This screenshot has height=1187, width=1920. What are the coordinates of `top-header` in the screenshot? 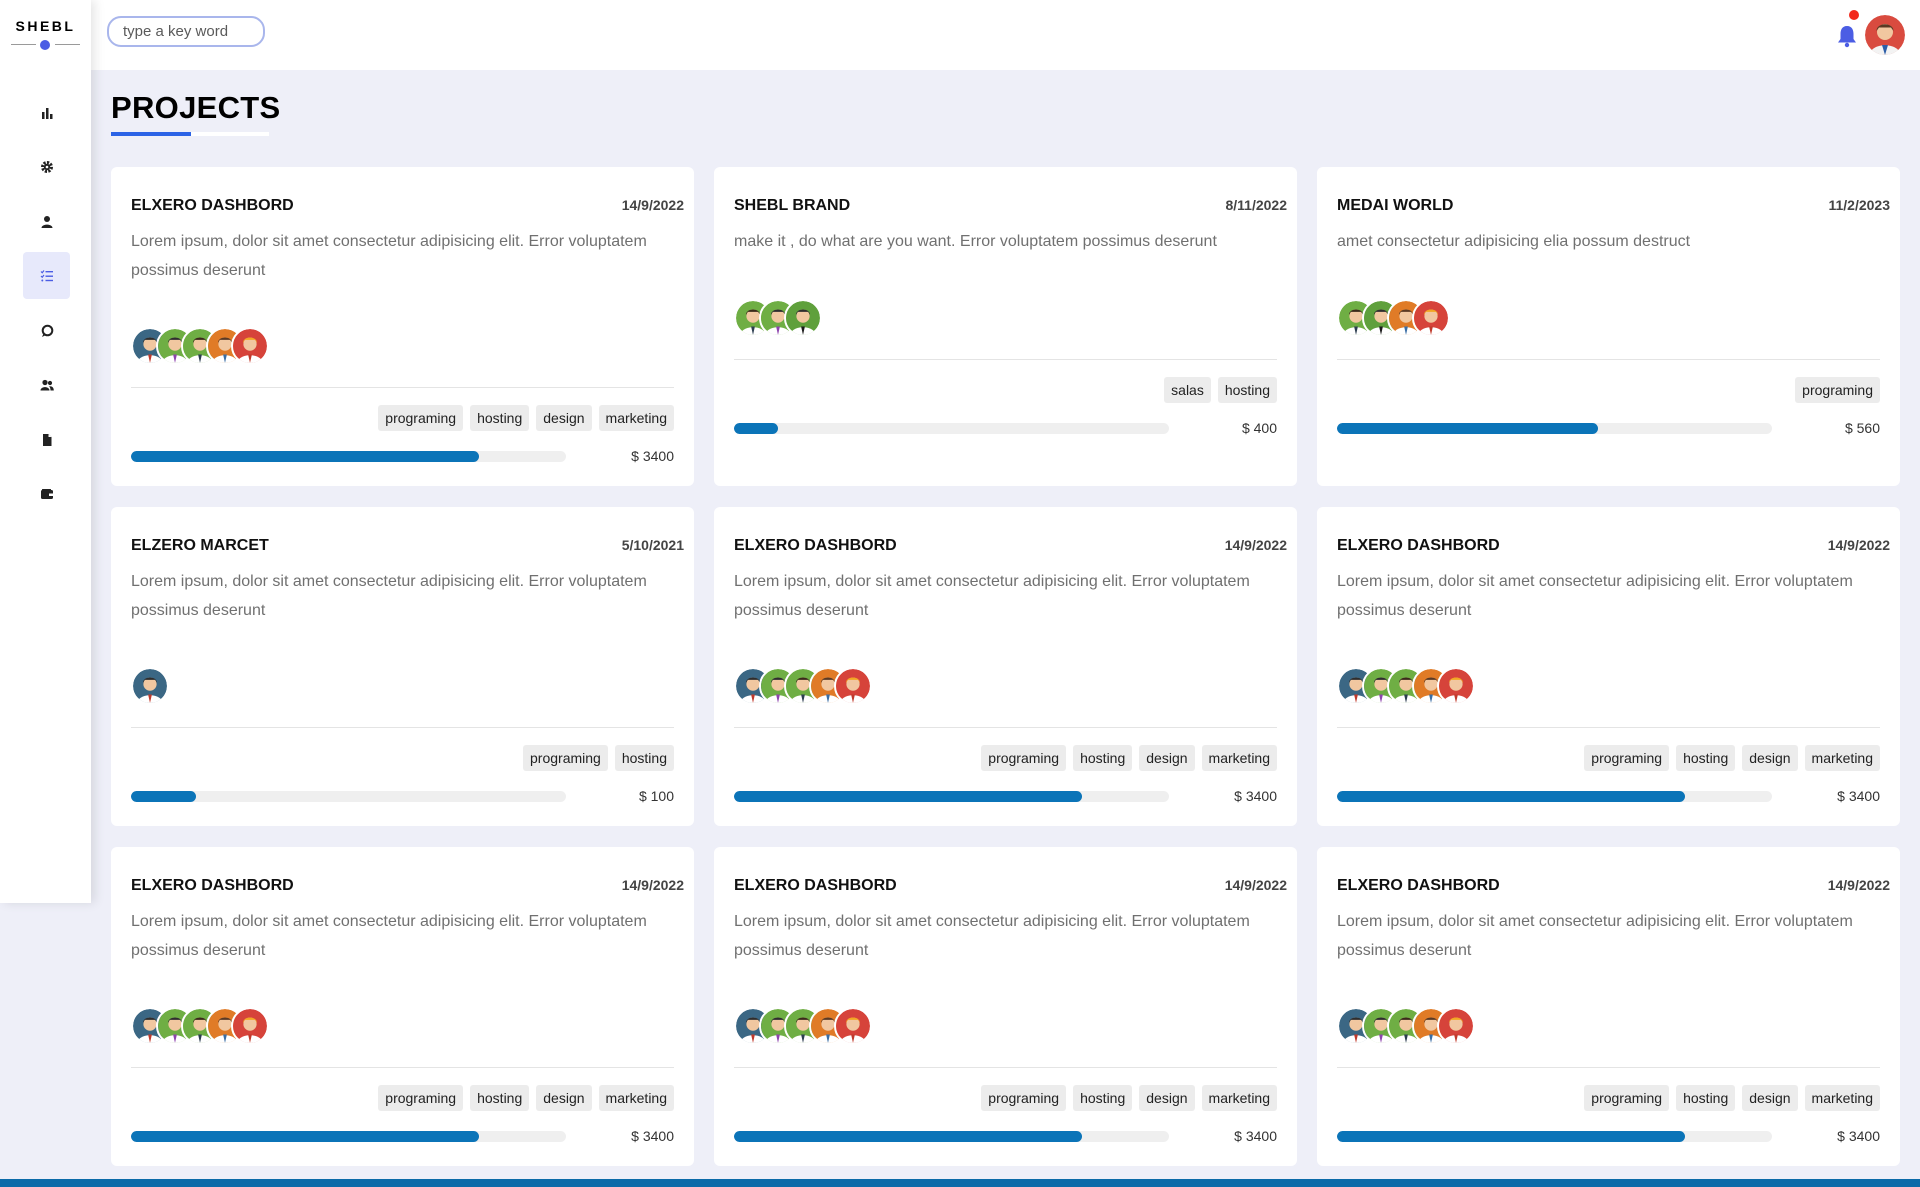 It's located at (1005, 35).